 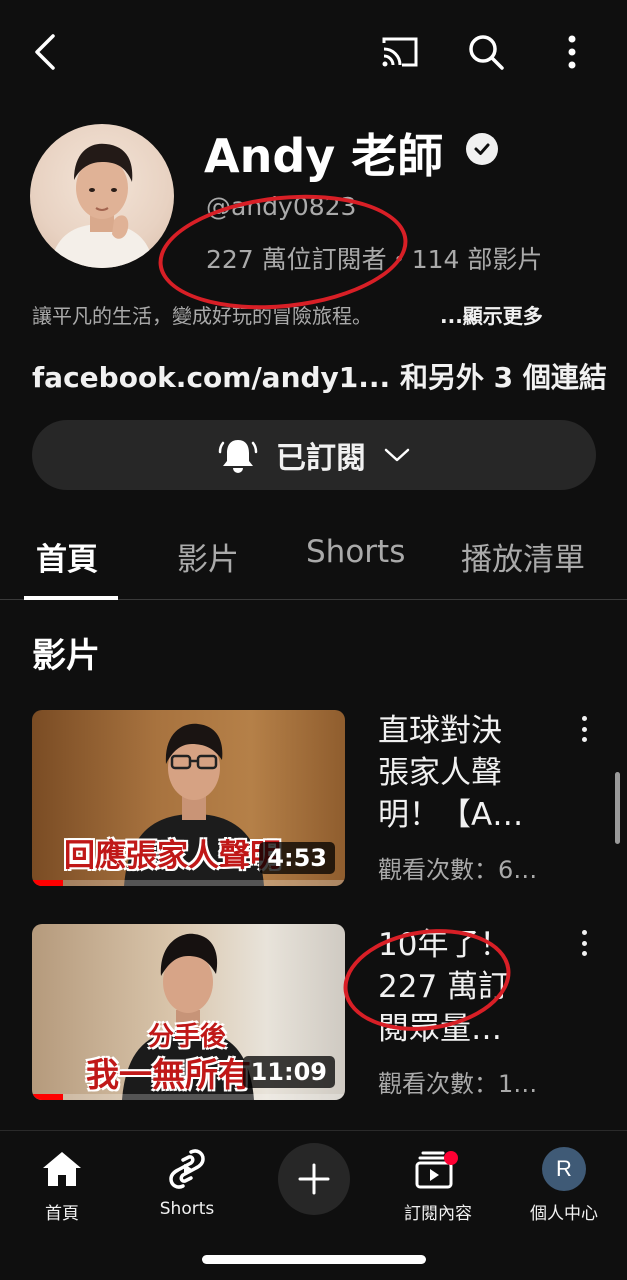 I want to click on chevron-down-icon, so click(x=397, y=455).